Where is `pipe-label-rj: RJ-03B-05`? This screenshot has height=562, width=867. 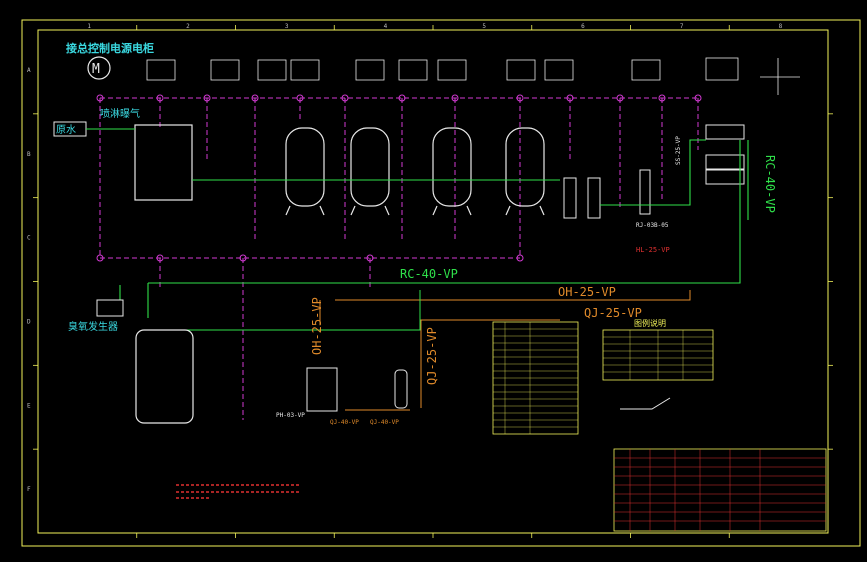 pipe-label-rj: RJ-03B-05 is located at coordinates (652, 225).